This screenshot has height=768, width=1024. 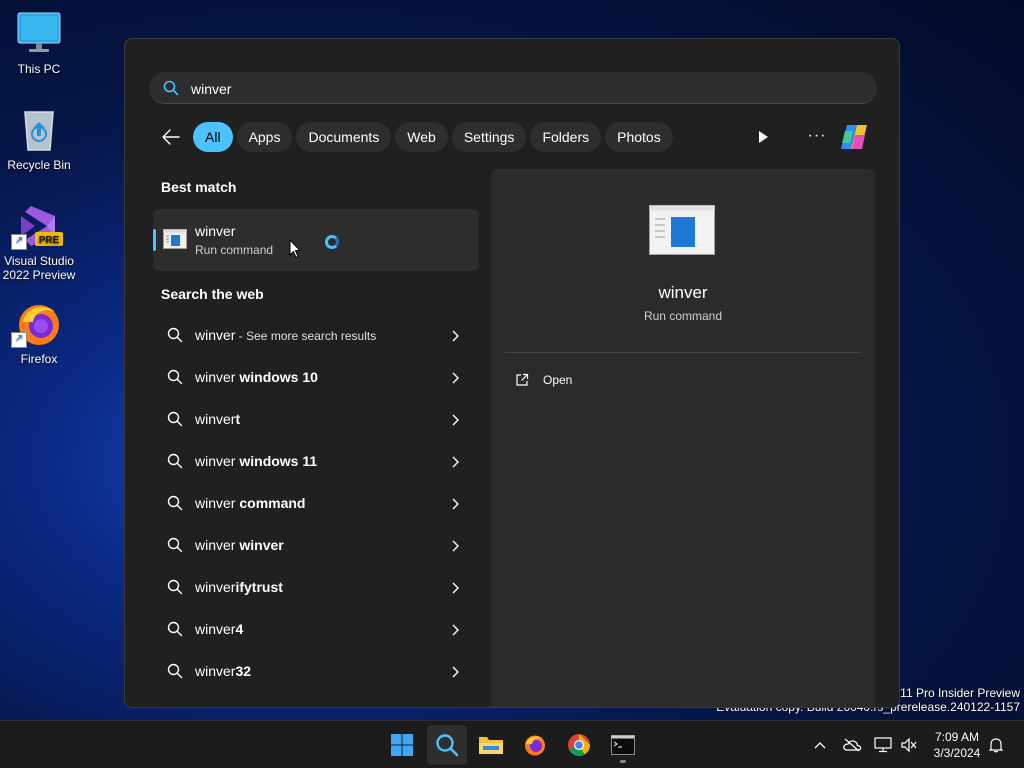 I want to click on mouse-pointer-icon, so click(x=295, y=251).